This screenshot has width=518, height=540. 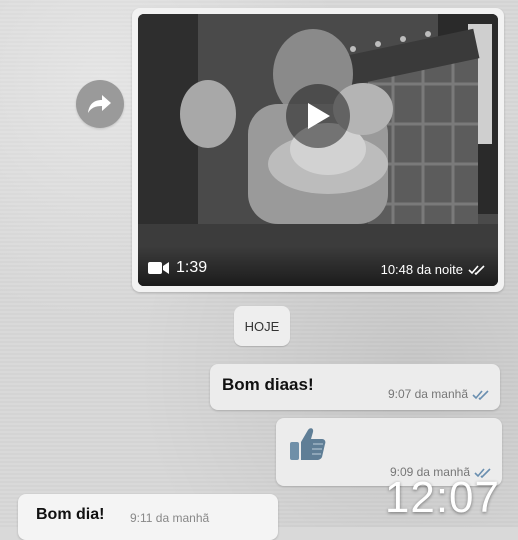 I want to click on video-duration-label: 1:39, so click(x=192, y=267).